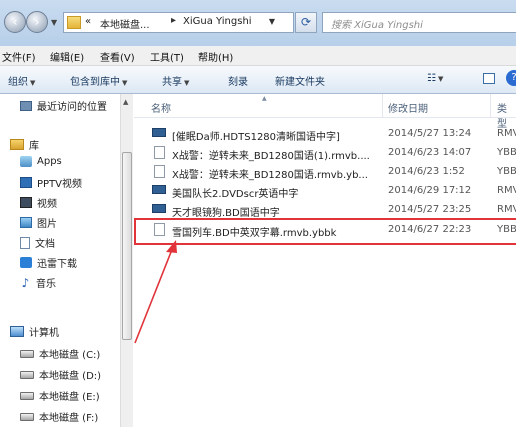  Describe the element at coordinates (88, 21) in the screenshot. I see `address-overflow-chevron: «` at that location.